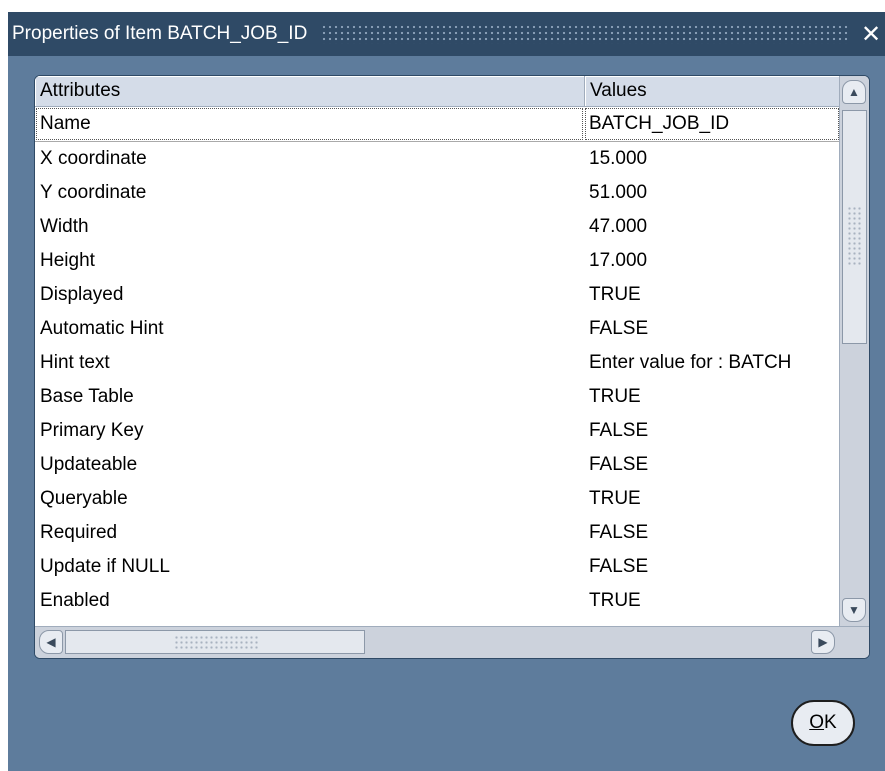  I want to click on table-row: Required FALSE, so click(437, 533).